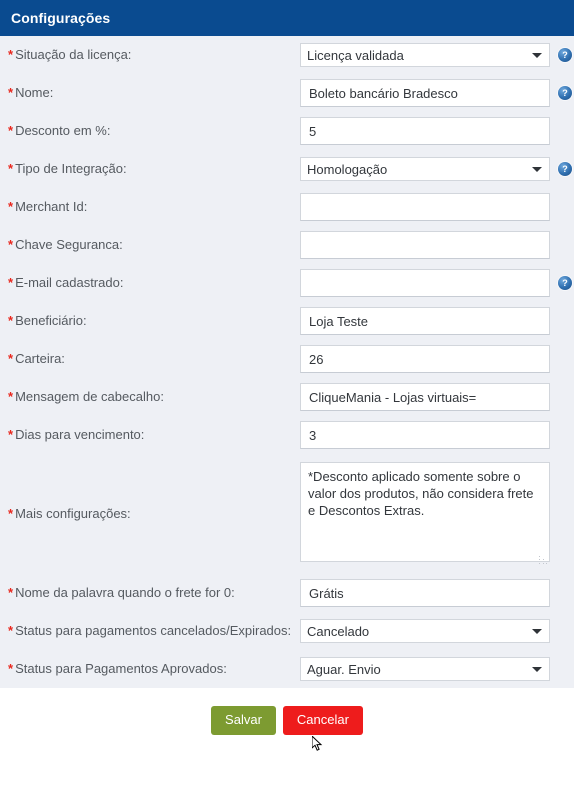  I want to click on form-row-mensagem-de-cabecalho: * Mensagem de cabecalho:, so click(287, 397).